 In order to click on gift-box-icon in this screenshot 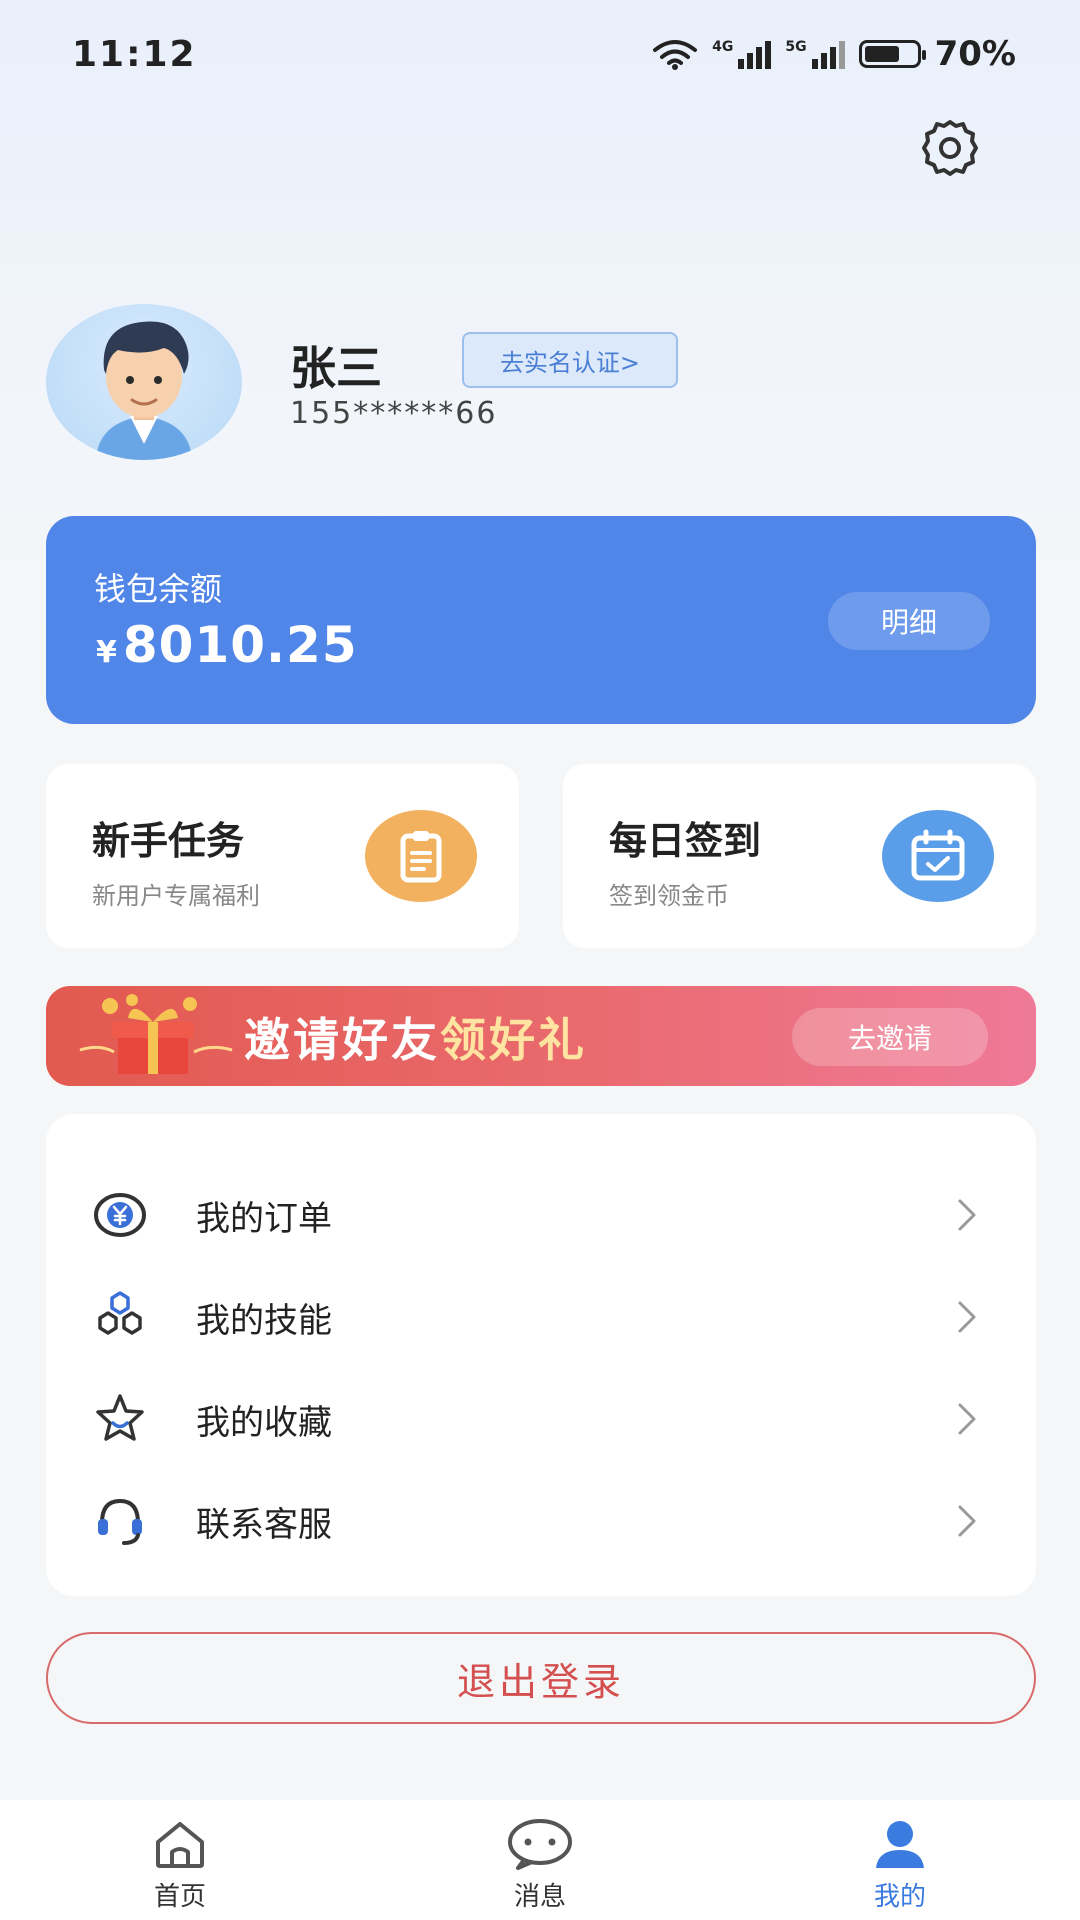, I will do `click(156, 1034)`.